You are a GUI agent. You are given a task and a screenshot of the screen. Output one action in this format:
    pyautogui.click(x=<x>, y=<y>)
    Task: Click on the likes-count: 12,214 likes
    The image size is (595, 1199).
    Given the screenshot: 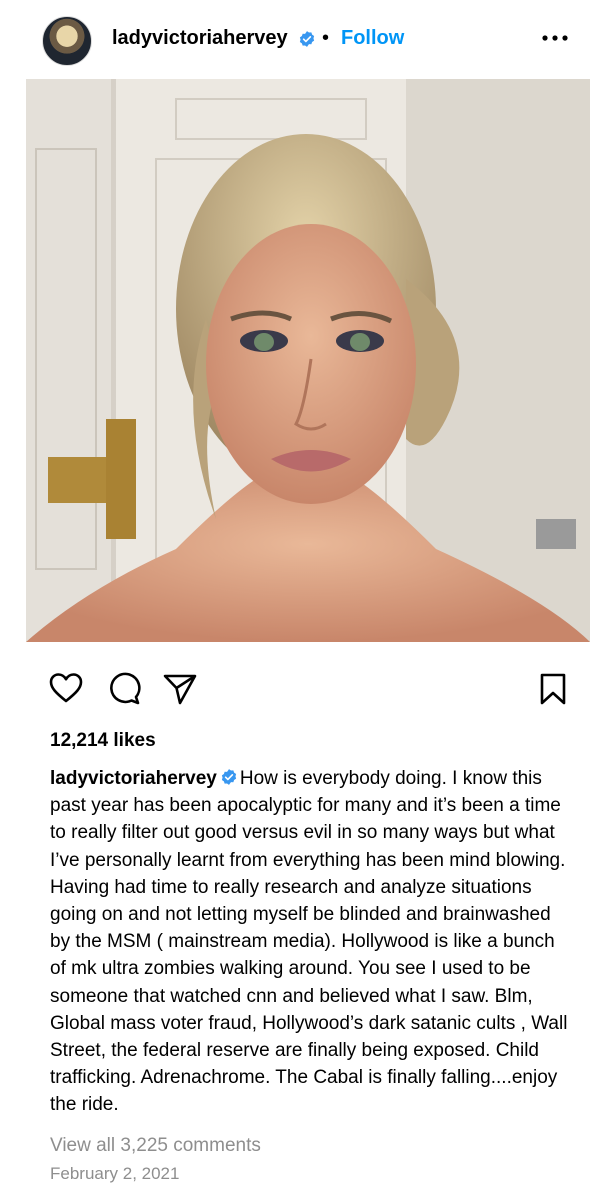 What is the action you would take?
    pyautogui.click(x=103, y=741)
    